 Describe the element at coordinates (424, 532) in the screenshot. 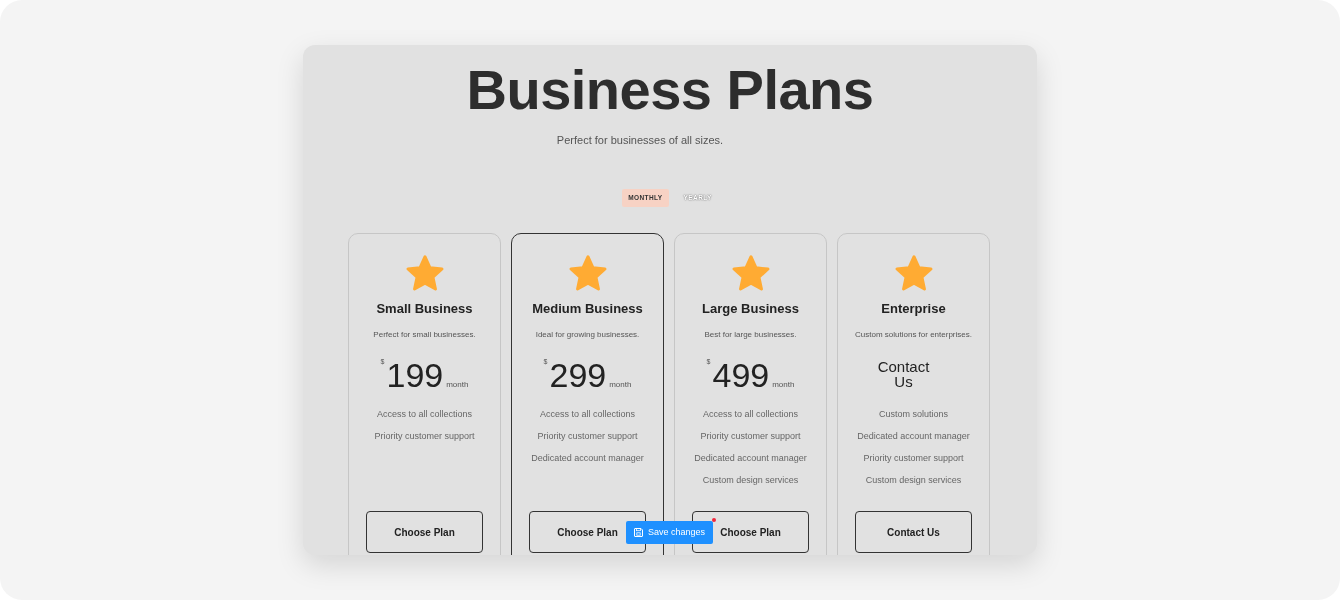

I see `choose-plan-button: Choose Plan` at that location.